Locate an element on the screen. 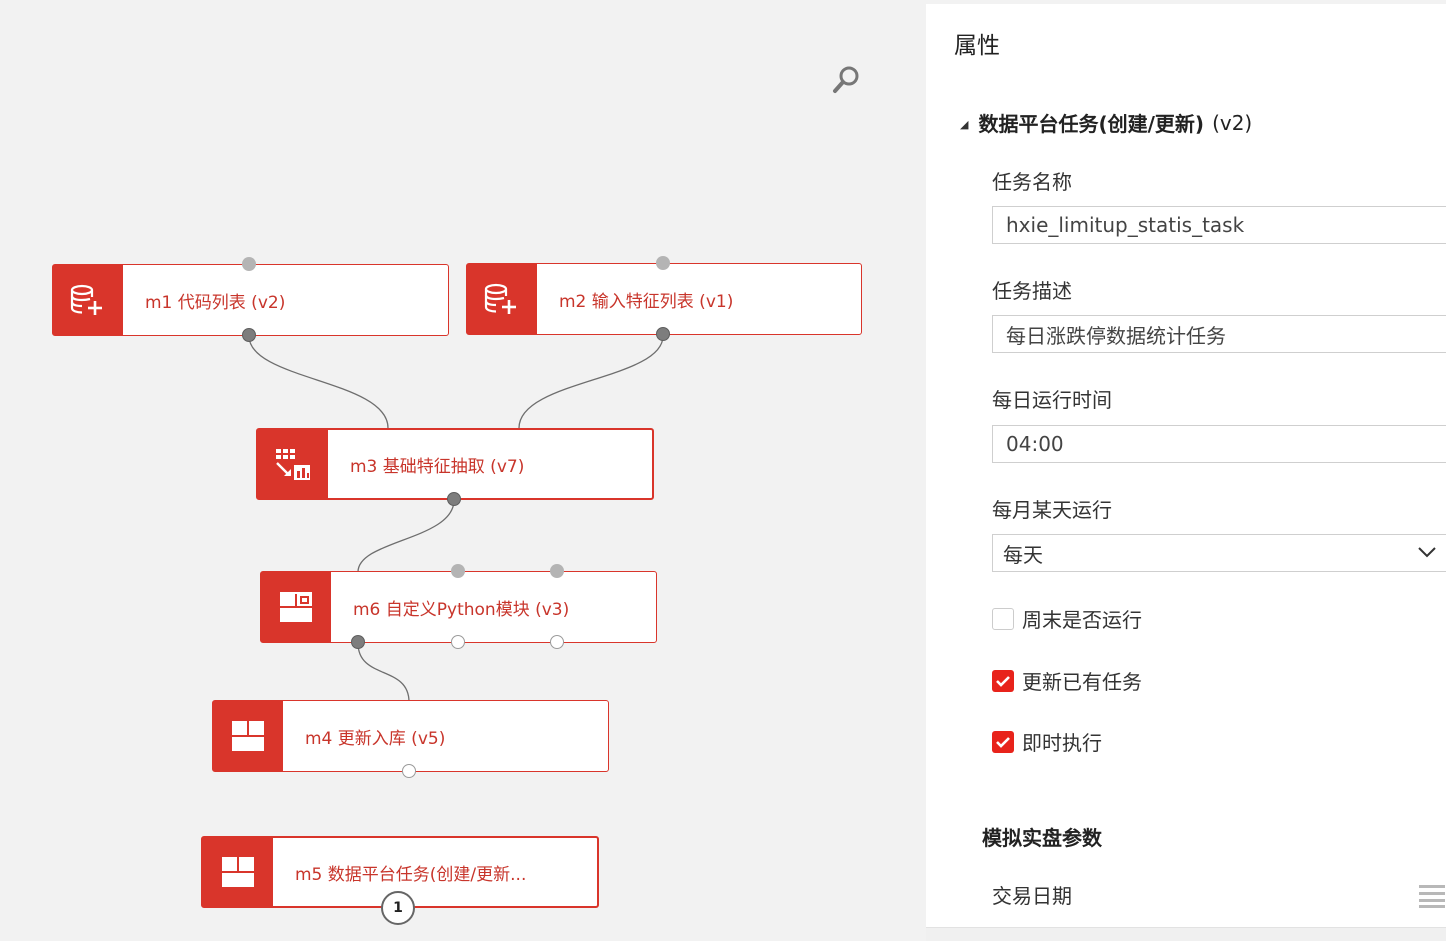  drag-handle-icon is located at coordinates (1432, 896).